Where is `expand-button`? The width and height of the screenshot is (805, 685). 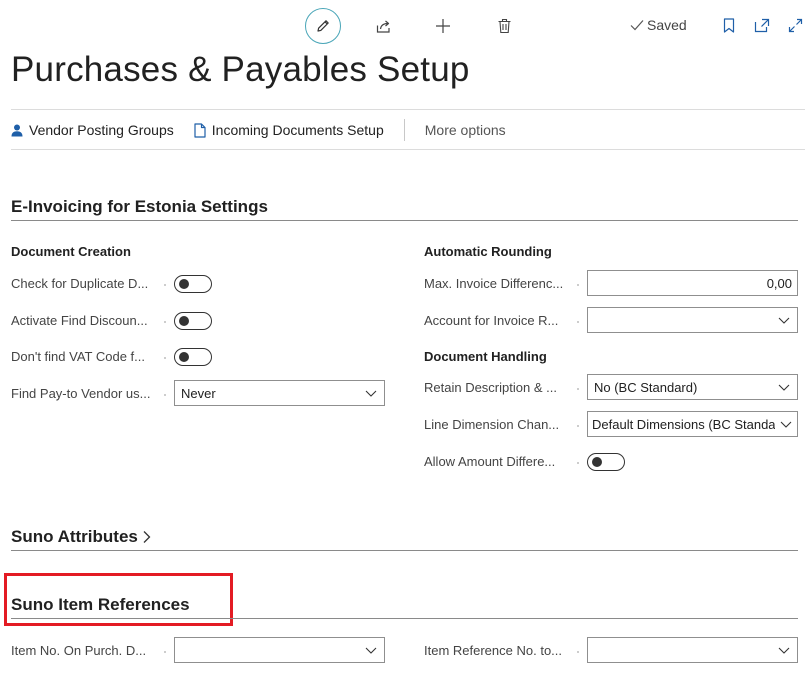 expand-button is located at coordinates (795, 25).